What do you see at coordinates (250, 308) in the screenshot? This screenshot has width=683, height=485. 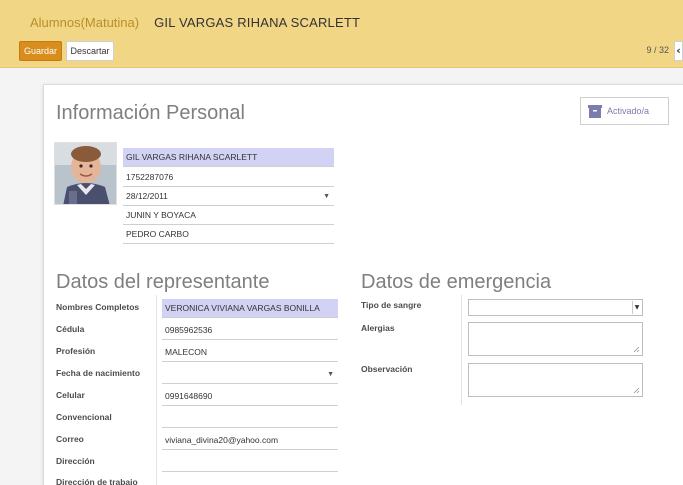 I see `rep-name-field: VERONICA VIVIANA VARGAS BONILLA` at bounding box center [250, 308].